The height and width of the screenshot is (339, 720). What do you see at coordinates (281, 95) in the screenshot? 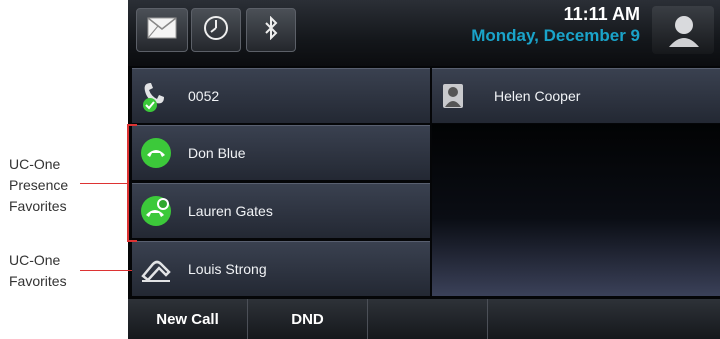
I see `line-key-0052: 0052` at bounding box center [281, 95].